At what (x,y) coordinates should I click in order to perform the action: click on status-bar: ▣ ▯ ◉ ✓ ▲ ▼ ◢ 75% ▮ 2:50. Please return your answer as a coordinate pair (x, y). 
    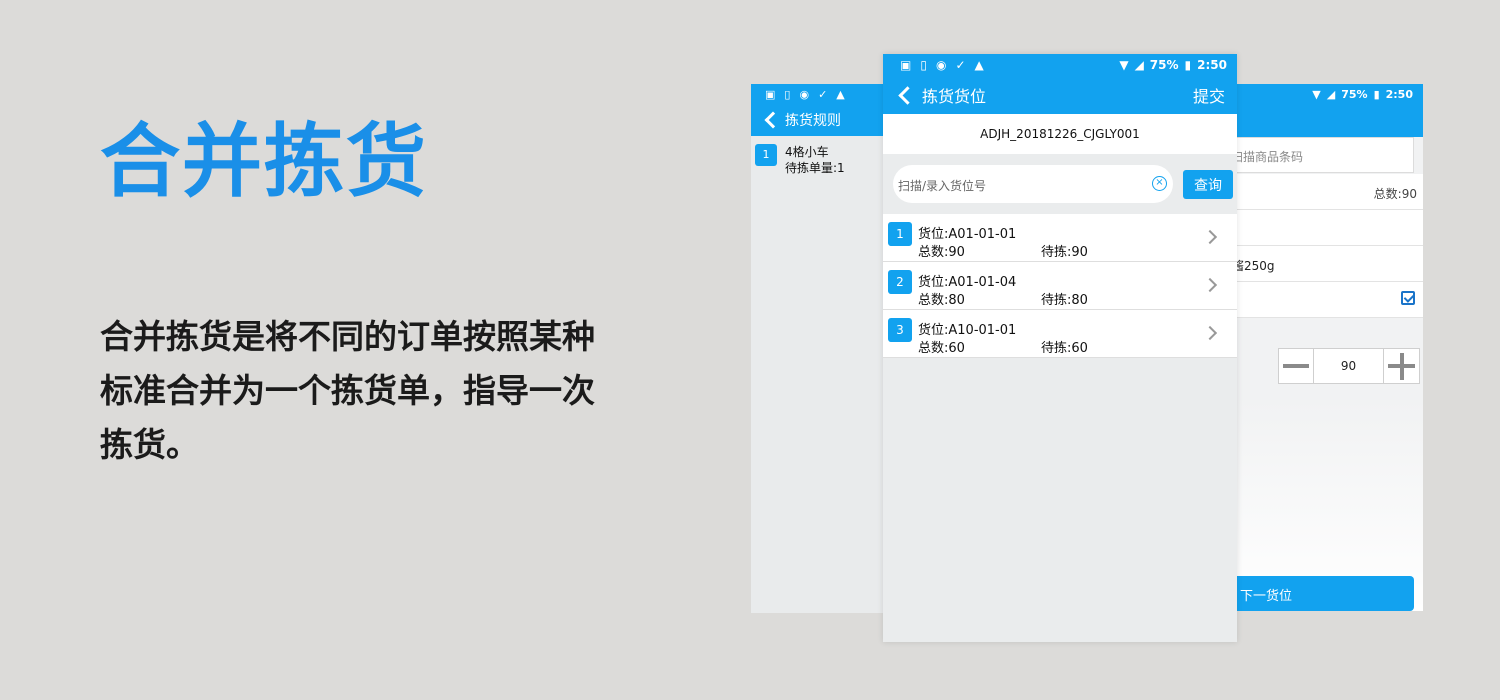
    Looking at the image, I should click on (1060, 65).